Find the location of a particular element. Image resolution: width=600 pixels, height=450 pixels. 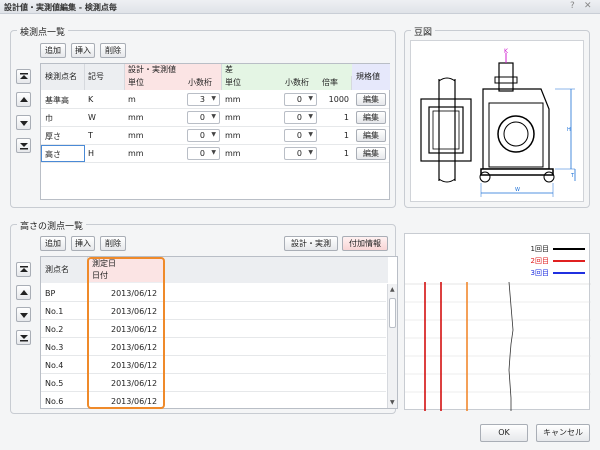

add-button: 追加 is located at coordinates (53, 50).